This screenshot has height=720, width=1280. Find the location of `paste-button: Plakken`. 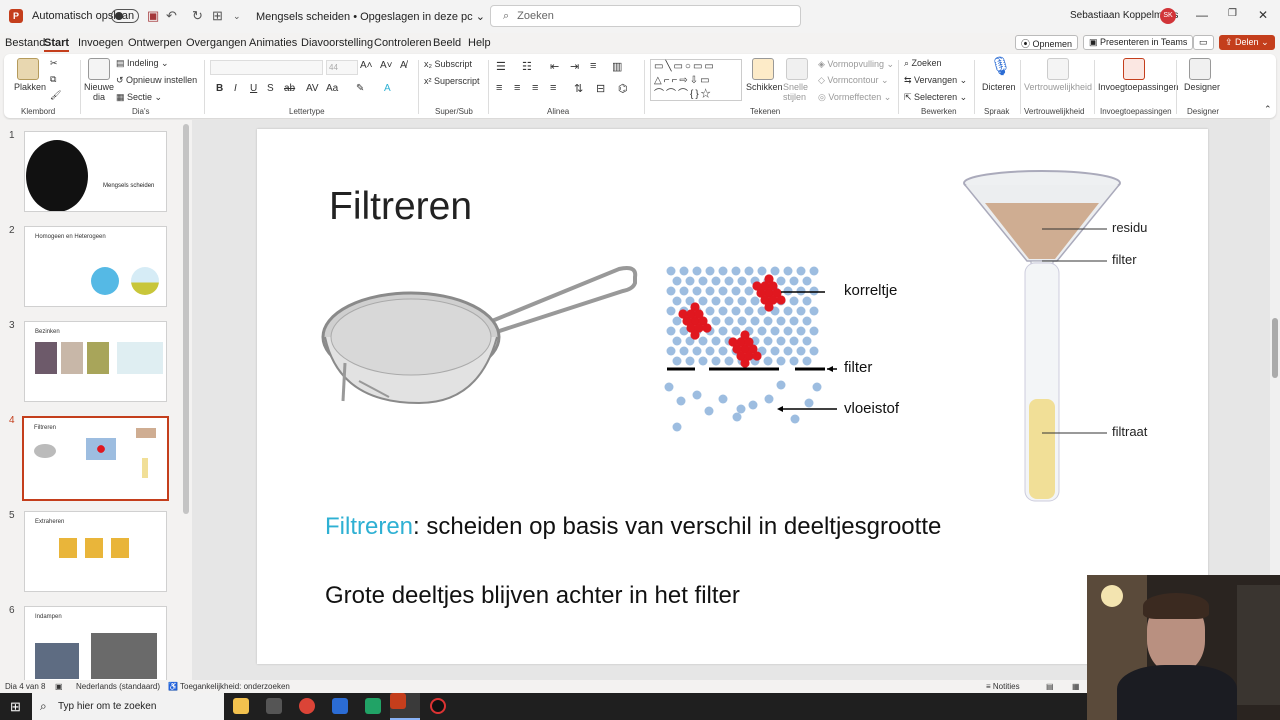

paste-button: Plakken is located at coordinates (30, 87).